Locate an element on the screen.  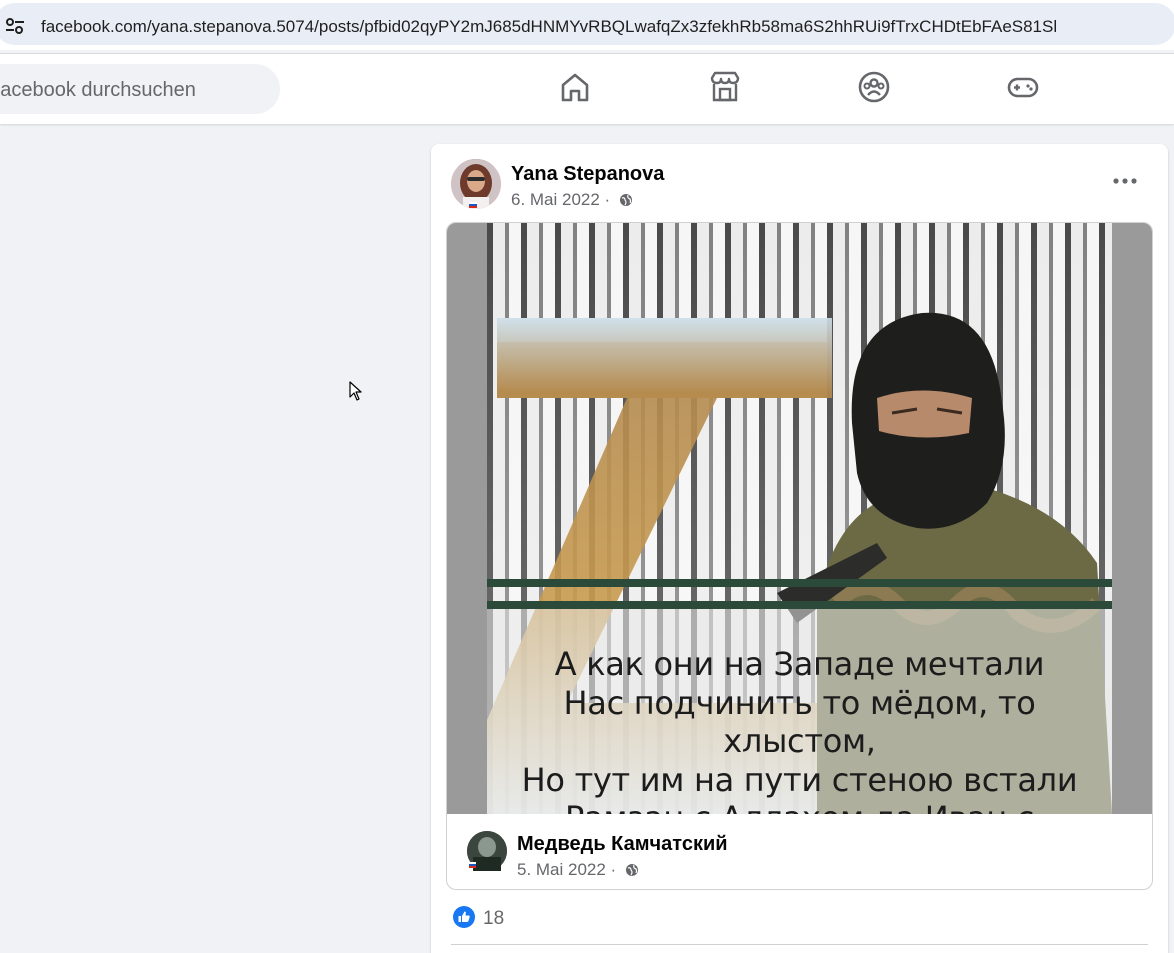
top-navigation: Facebook durchsuchen is located at coordinates (587, 89).